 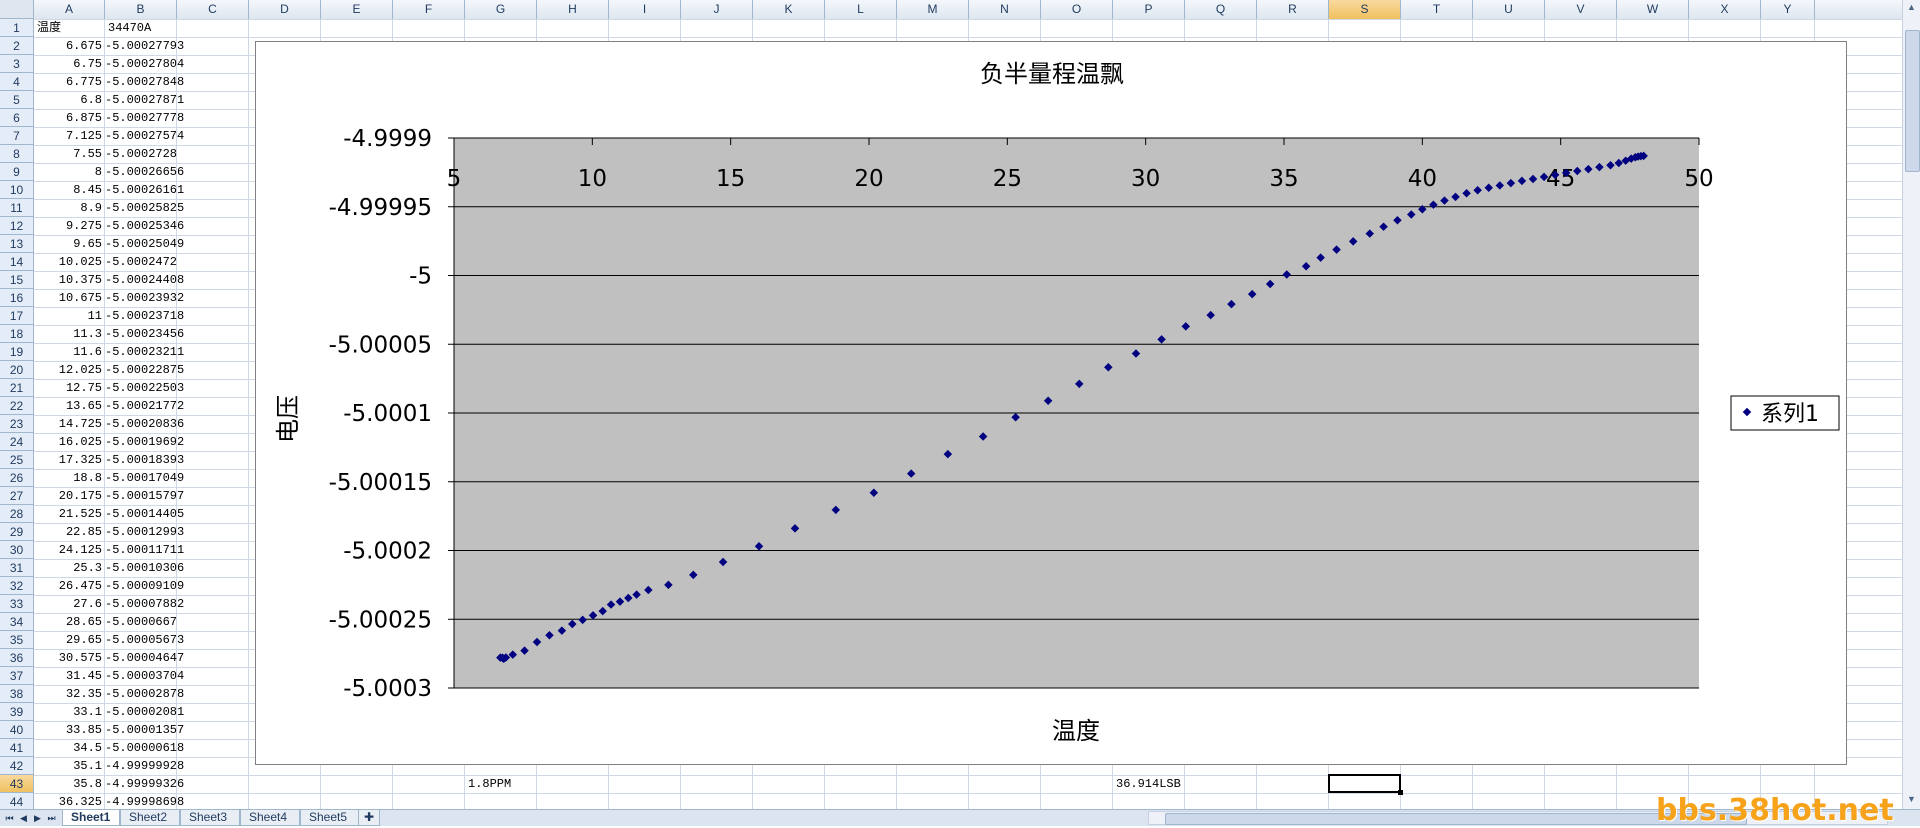 What do you see at coordinates (69, 640) in the screenshot?
I see `cell-a: 29.65` at bounding box center [69, 640].